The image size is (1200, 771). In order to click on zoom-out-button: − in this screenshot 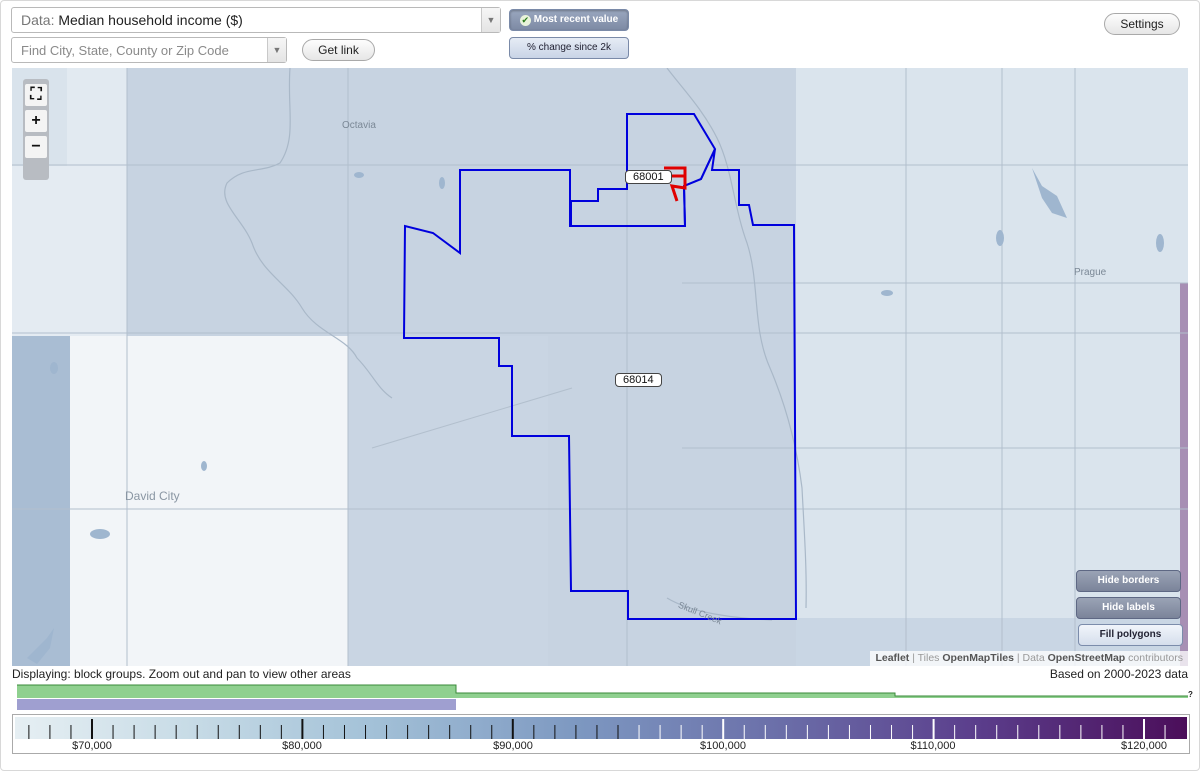, I will do `click(36, 147)`.